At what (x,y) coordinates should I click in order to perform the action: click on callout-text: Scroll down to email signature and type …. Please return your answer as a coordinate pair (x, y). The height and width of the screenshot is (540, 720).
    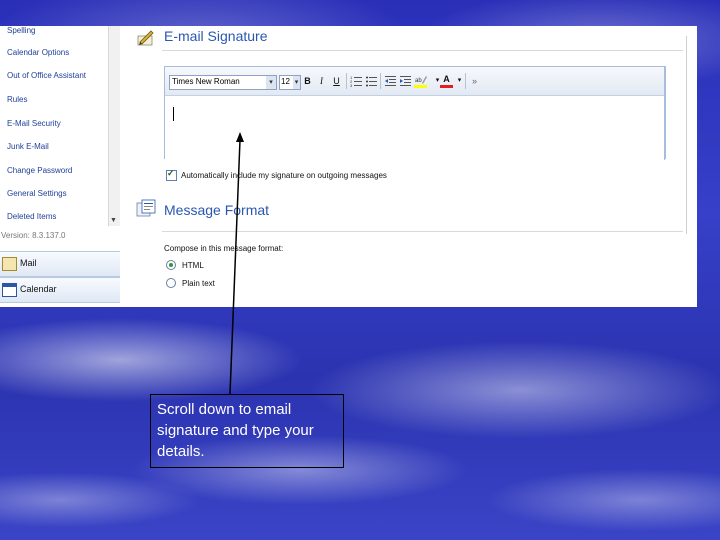
    Looking at the image, I should click on (235, 430).